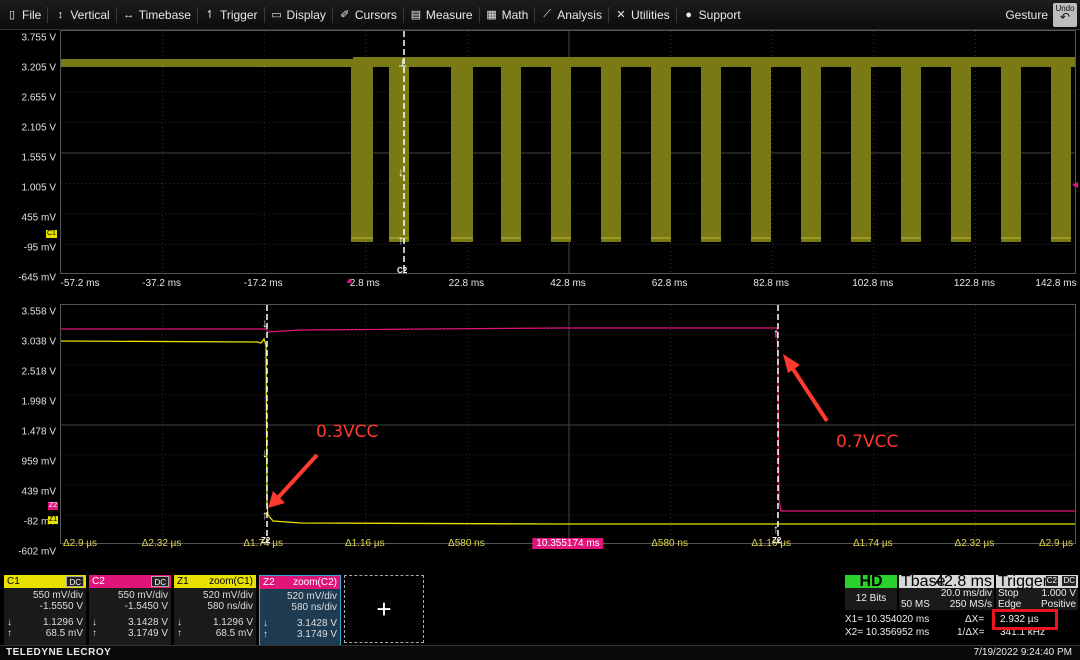 The image size is (1080, 660). I want to click on tbase-timediv: 20.0 ms/div, so click(966, 593).